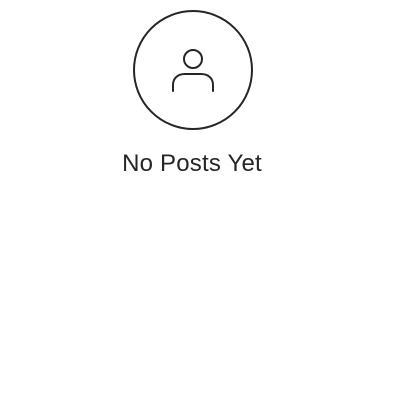  Describe the element at coordinates (192, 163) in the screenshot. I see `empty-state-title: No Posts Yet` at that location.